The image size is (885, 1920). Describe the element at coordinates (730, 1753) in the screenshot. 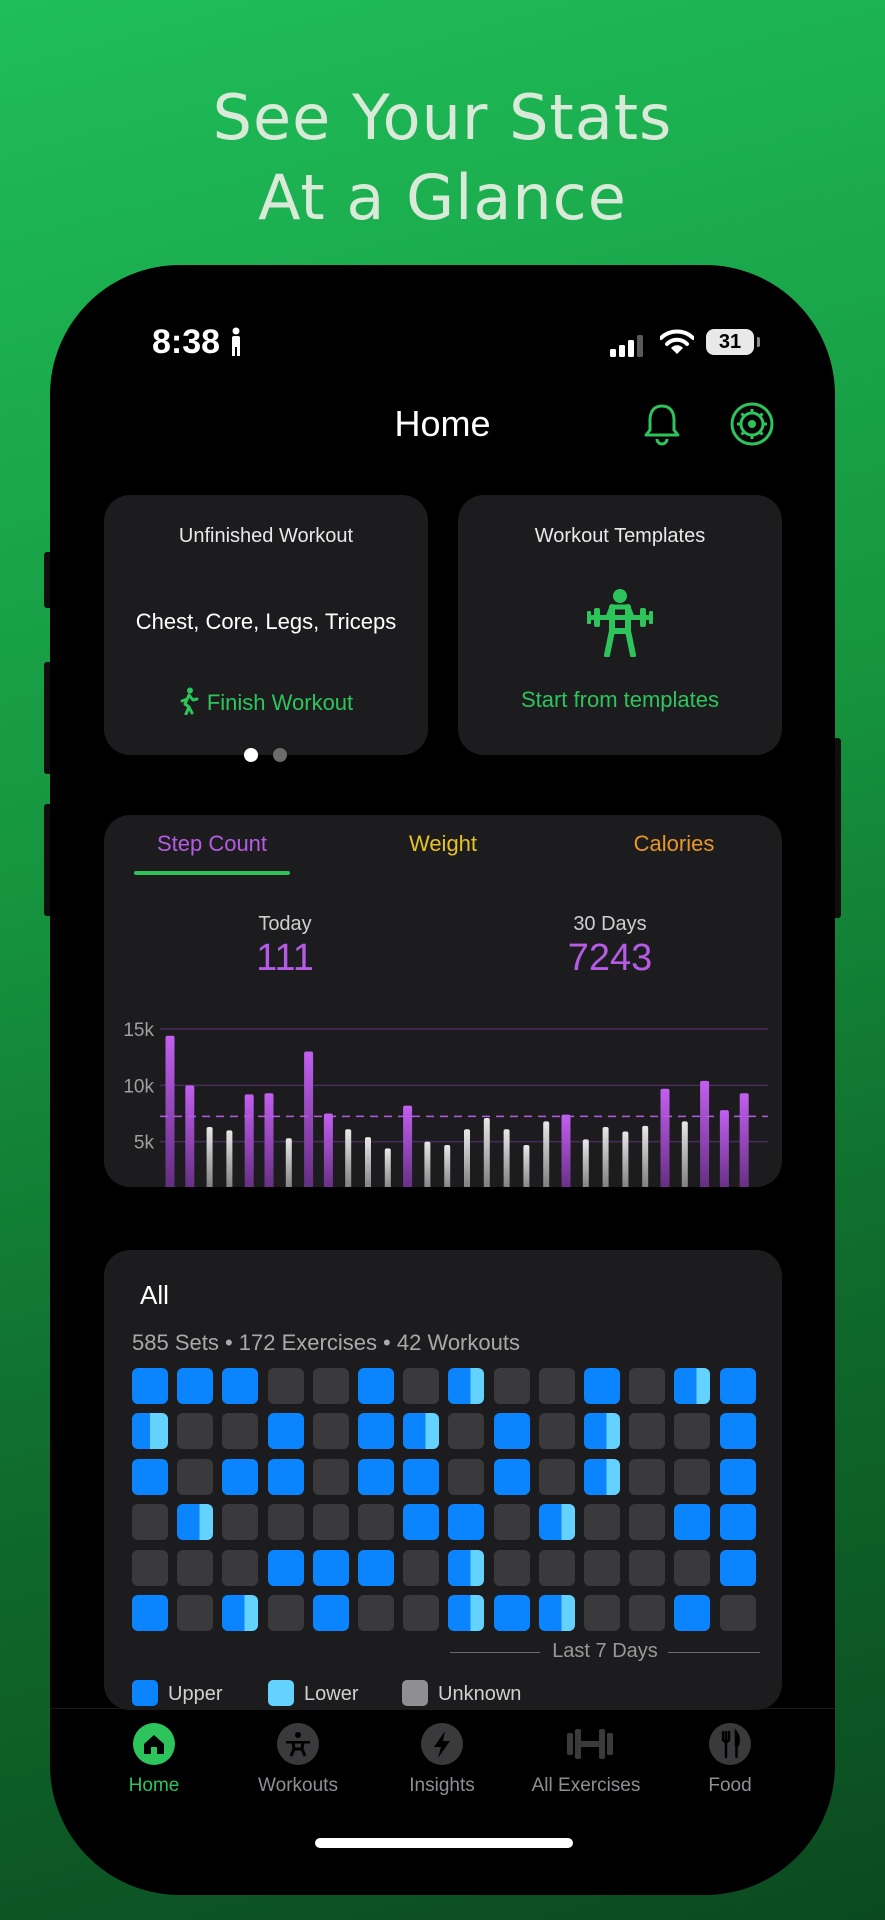

I see `tab-food: Food` at that location.